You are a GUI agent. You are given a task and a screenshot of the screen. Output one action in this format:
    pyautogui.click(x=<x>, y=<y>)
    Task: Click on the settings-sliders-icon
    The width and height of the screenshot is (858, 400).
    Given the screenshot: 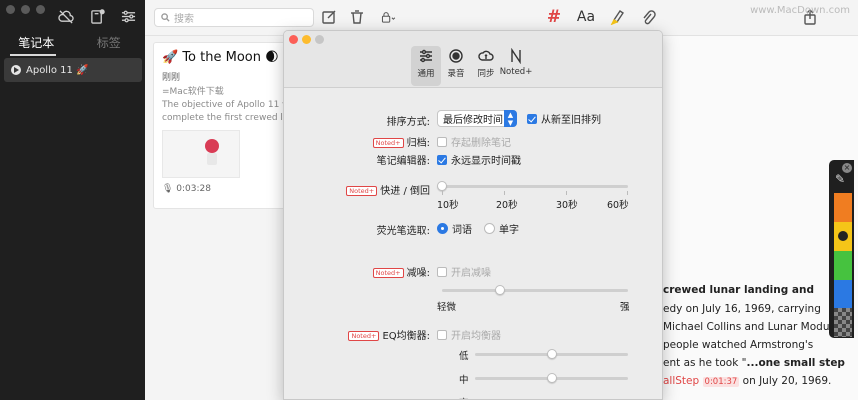 What is the action you would take?
    pyautogui.click(x=128, y=16)
    